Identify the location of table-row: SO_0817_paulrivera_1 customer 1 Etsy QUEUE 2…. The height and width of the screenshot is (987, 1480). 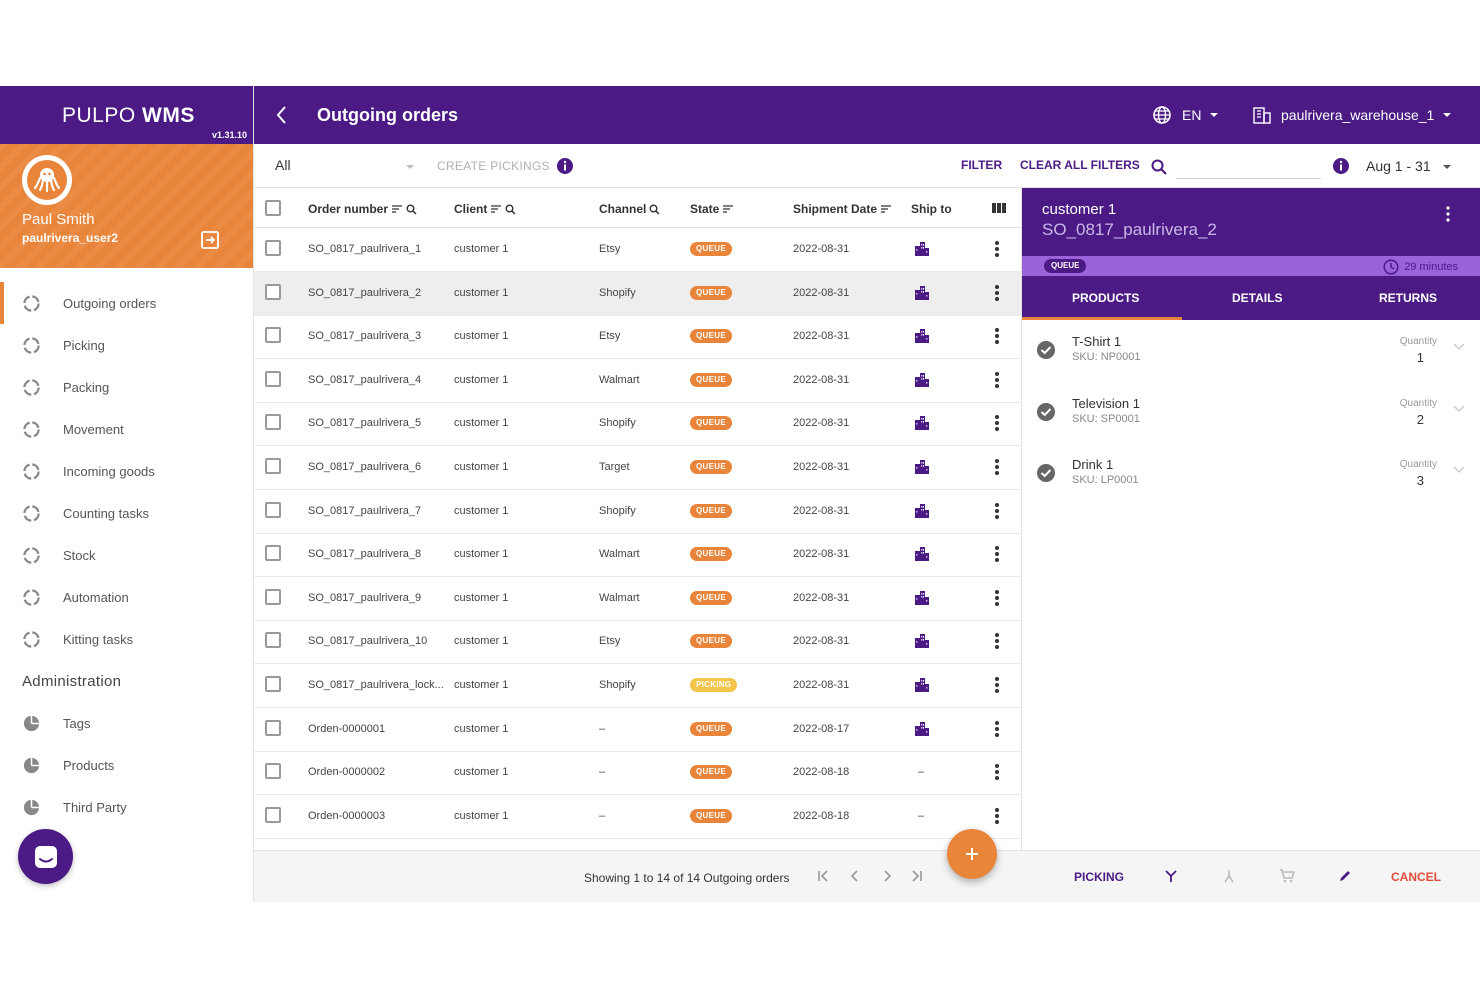
(637, 250).